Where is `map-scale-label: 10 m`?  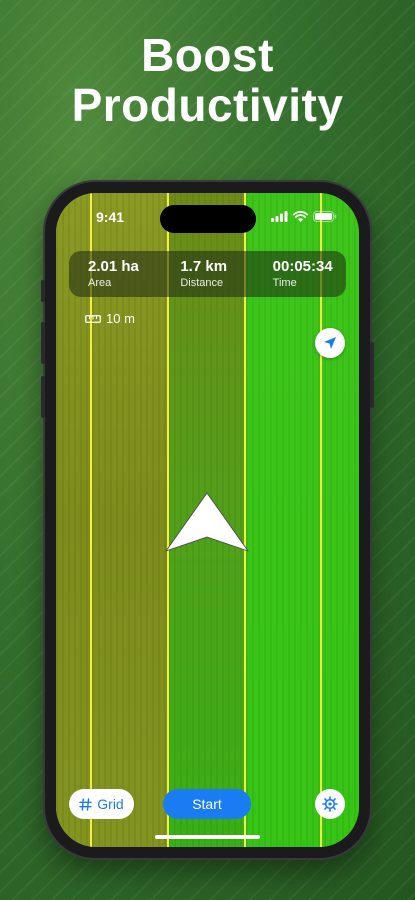
map-scale-label: 10 m is located at coordinates (120, 318).